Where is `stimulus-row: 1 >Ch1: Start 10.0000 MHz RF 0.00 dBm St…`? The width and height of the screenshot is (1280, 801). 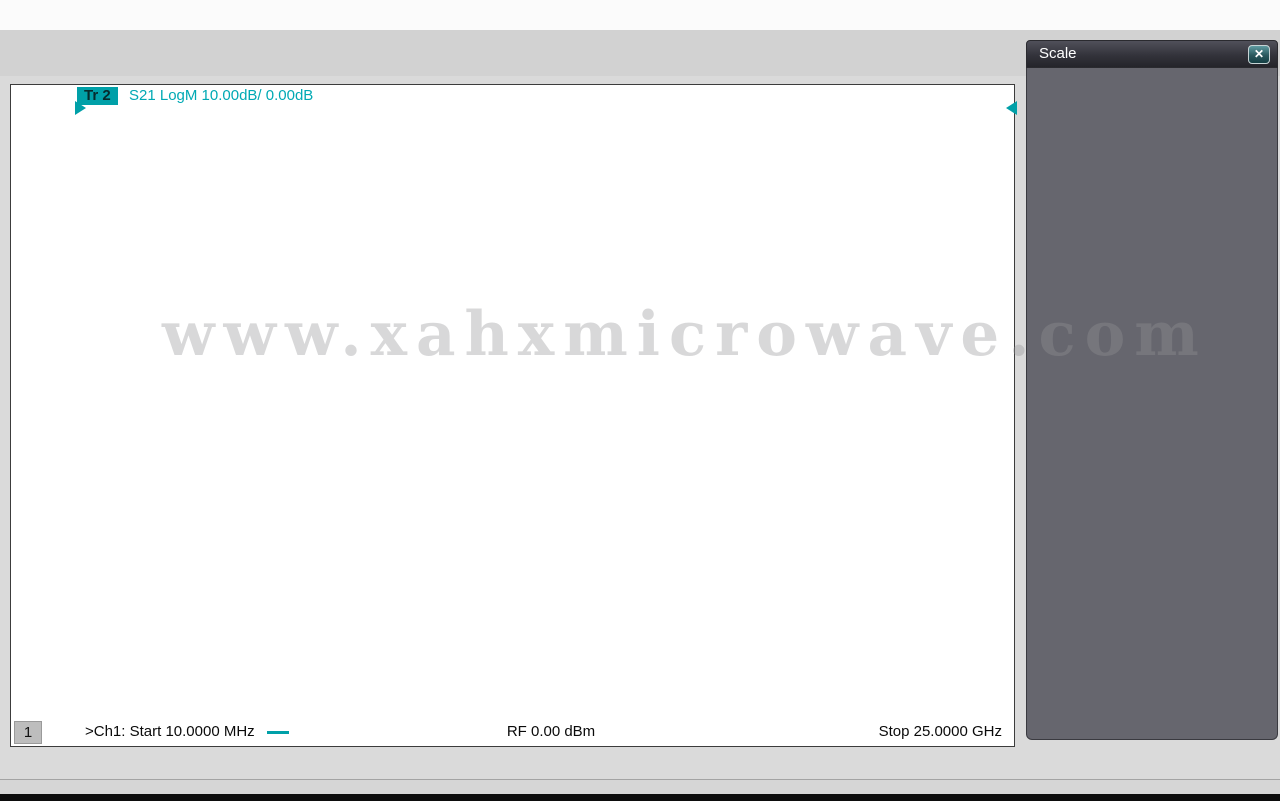
stimulus-row: 1 >Ch1: Start 10.0000 MHz RF 0.00 dBm St… is located at coordinates (512, 733).